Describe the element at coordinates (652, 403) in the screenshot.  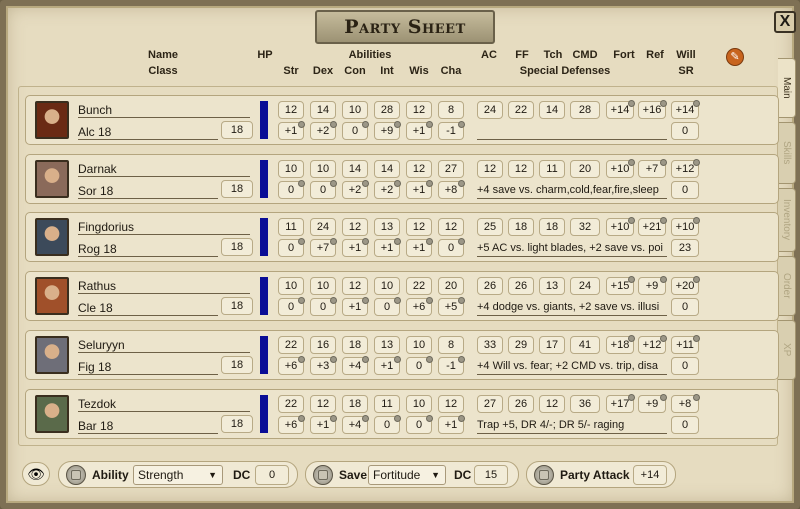
I see `defense-ref: +9` at that location.